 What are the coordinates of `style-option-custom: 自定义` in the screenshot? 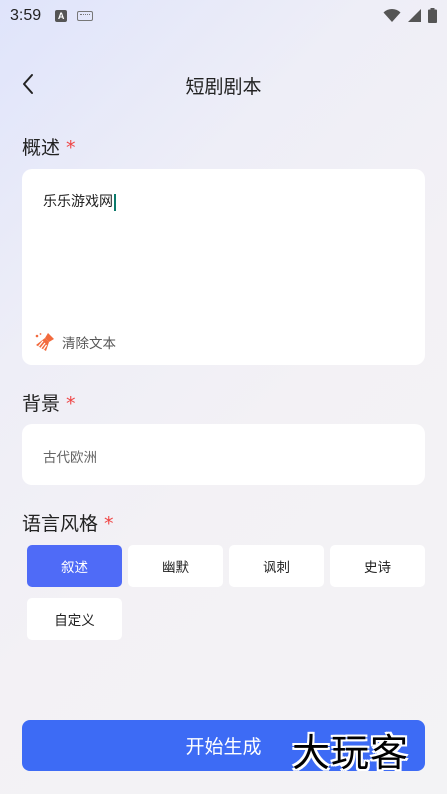 It's located at (74, 619).